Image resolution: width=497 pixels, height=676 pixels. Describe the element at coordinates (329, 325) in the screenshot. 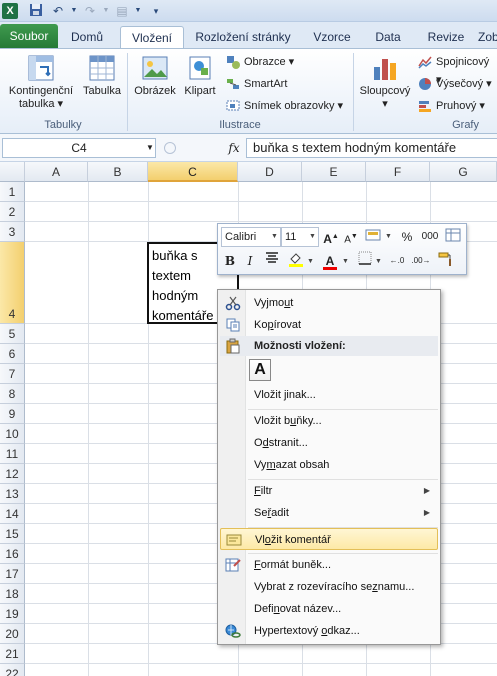

I see `menu-item-copy: Kopírovat` at that location.